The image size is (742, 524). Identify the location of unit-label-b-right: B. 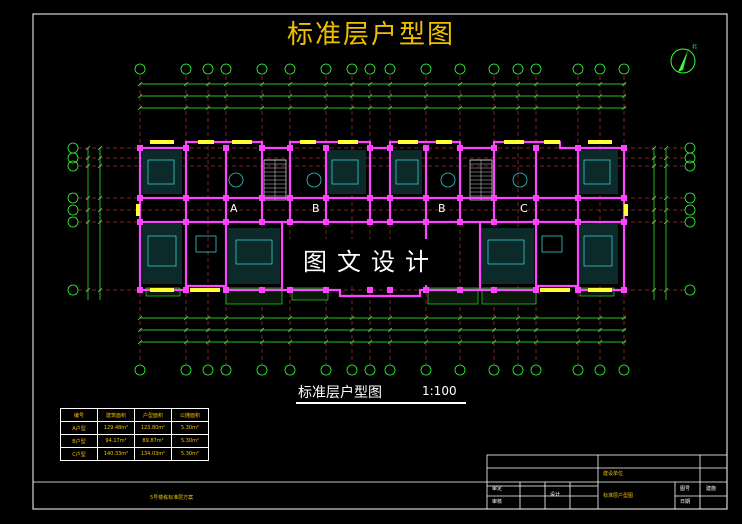
(442, 208).